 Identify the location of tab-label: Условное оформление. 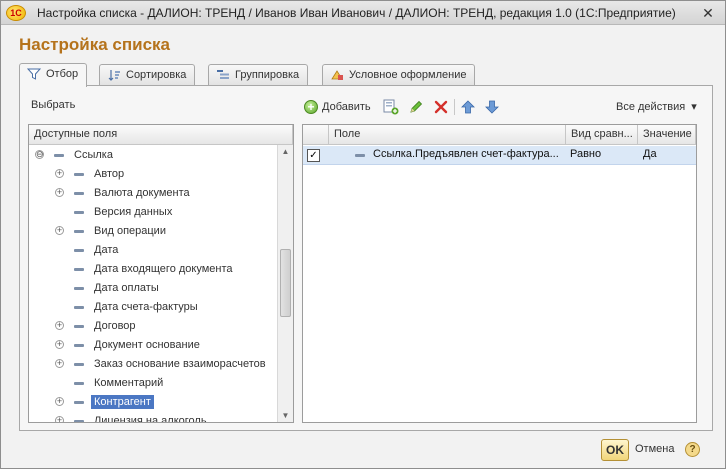
(408, 75).